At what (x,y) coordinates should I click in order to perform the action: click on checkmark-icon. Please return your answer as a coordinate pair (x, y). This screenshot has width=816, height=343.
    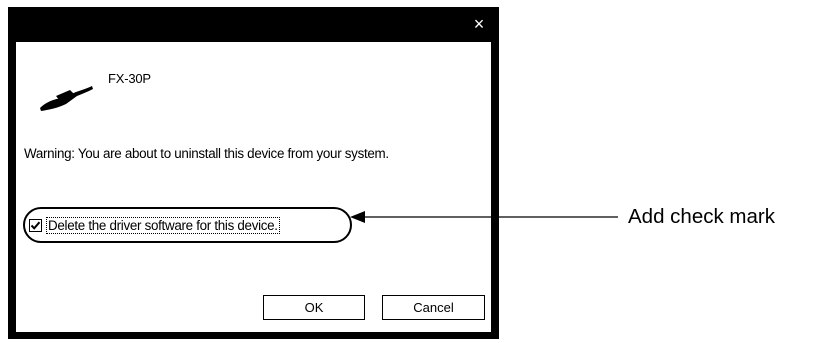
    Looking at the image, I should click on (35, 225).